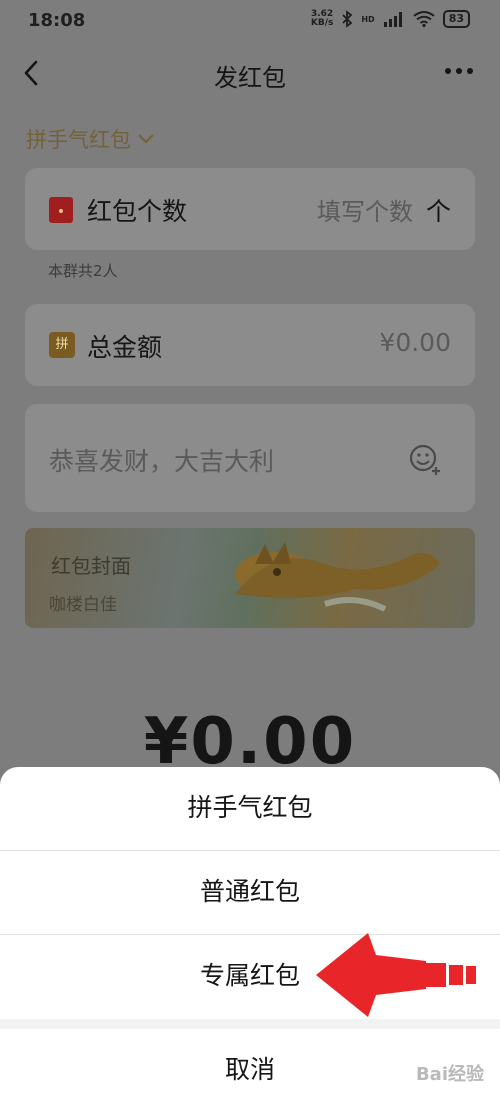 This screenshot has width=500, height=1111. I want to click on chevron-down-icon, so click(146, 139).